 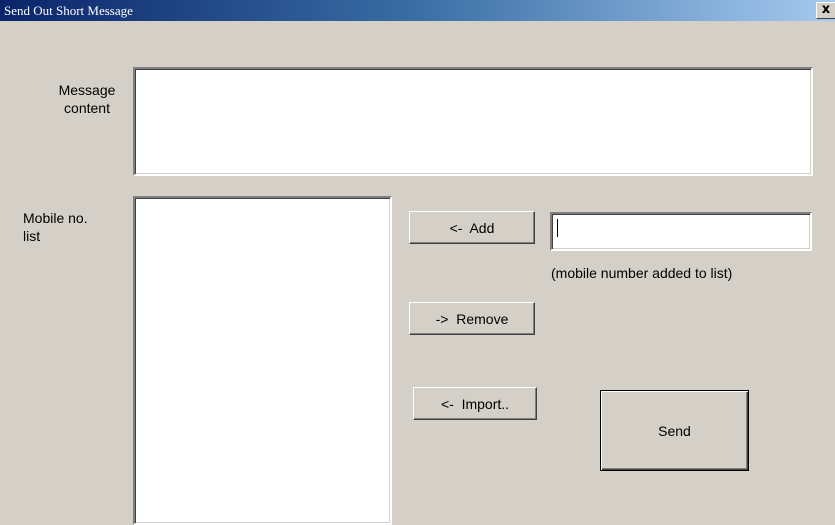 I want to click on close-icon: x, so click(x=826, y=9).